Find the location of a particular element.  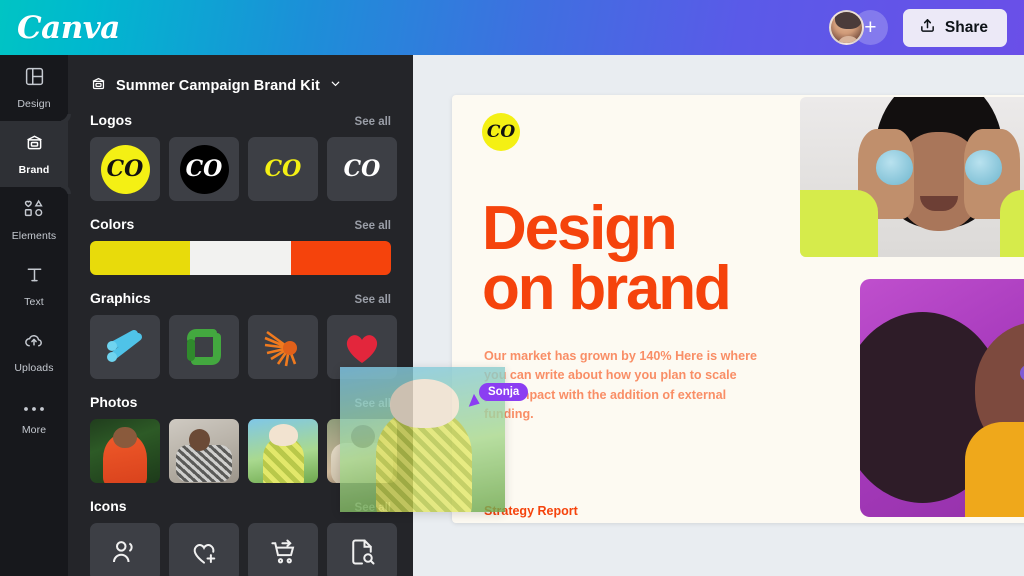

icon-tile-heart-plus is located at coordinates (204, 549).